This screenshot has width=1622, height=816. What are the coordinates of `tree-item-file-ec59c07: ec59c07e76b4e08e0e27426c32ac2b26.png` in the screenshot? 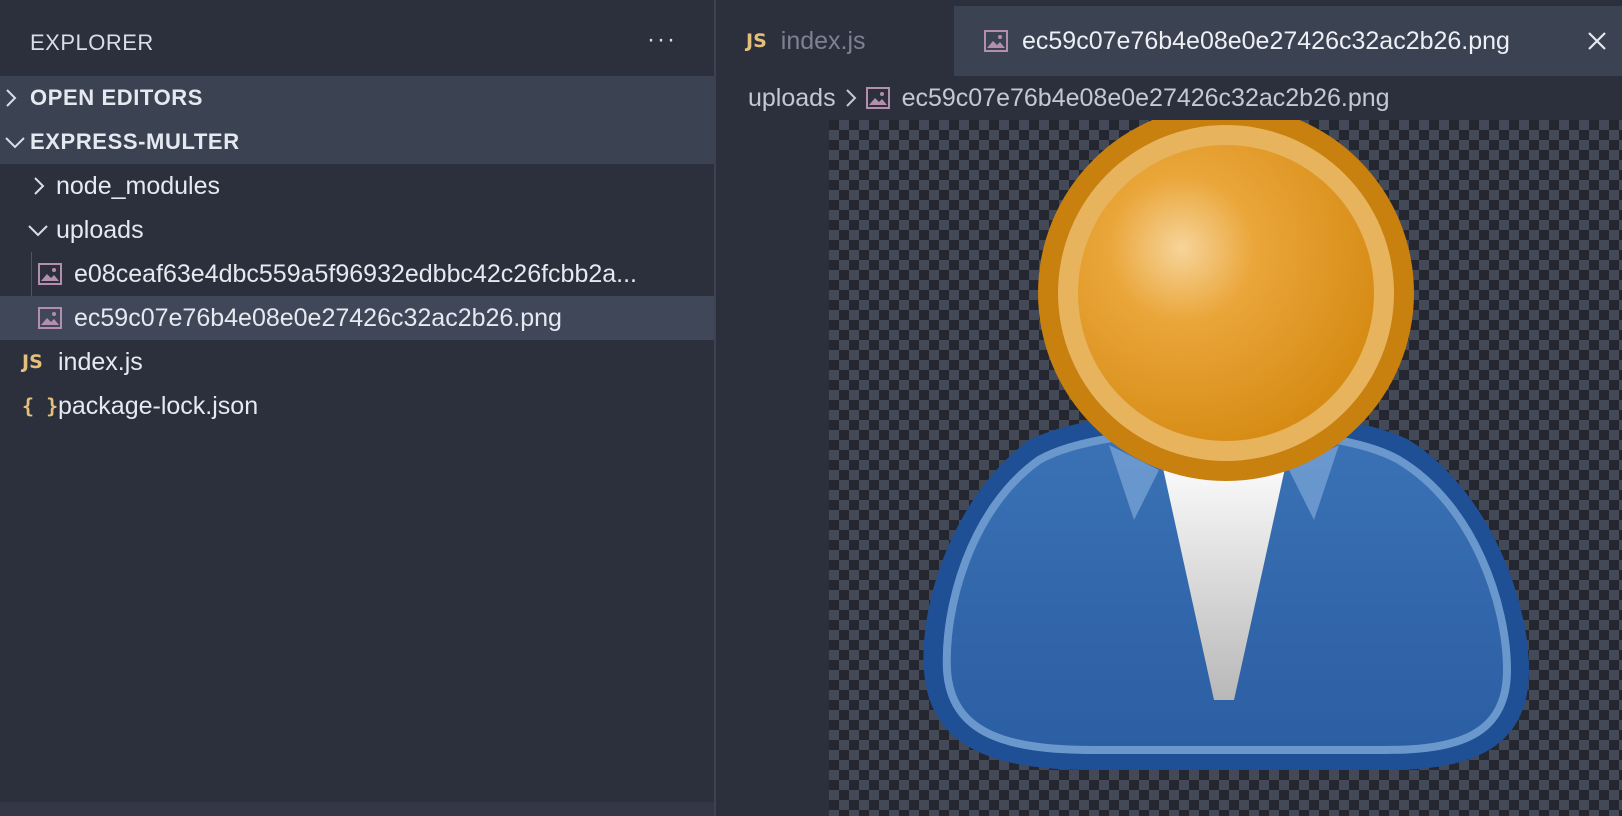 It's located at (357, 318).